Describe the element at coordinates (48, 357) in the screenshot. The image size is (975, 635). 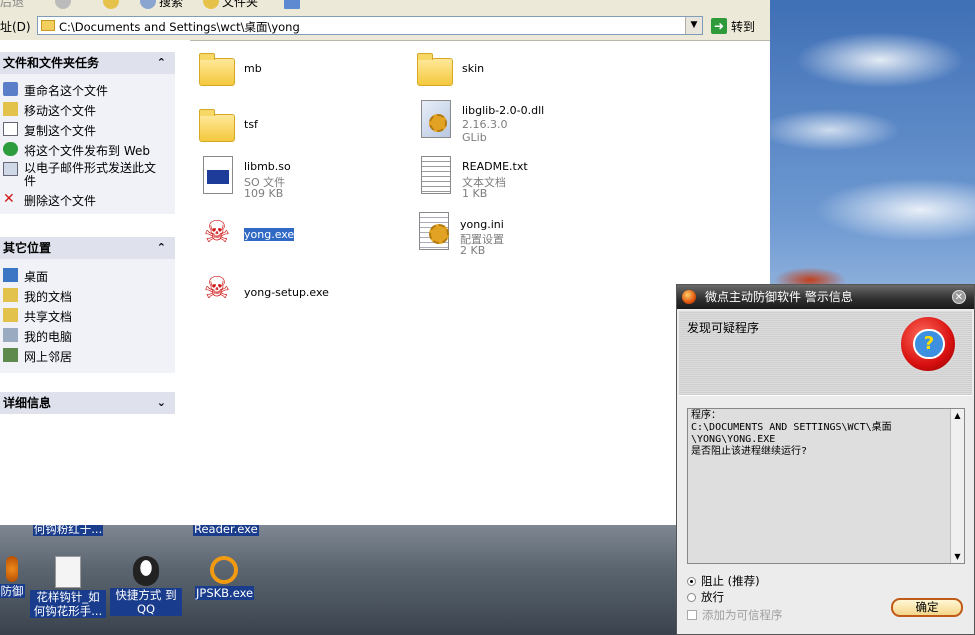
I see `place-label: 网上邻居` at that location.